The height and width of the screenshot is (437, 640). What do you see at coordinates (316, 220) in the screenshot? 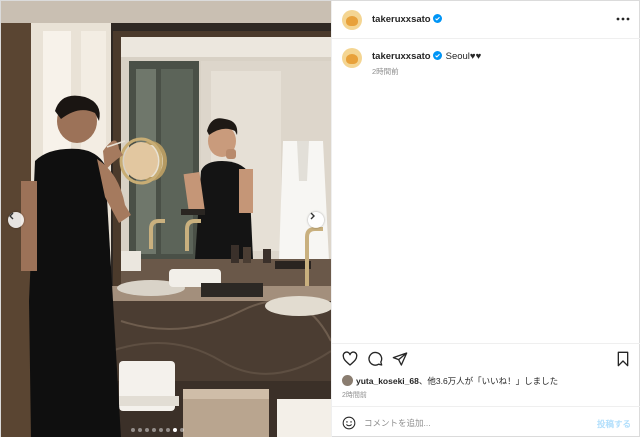
I see `carousel-next-button` at bounding box center [316, 220].